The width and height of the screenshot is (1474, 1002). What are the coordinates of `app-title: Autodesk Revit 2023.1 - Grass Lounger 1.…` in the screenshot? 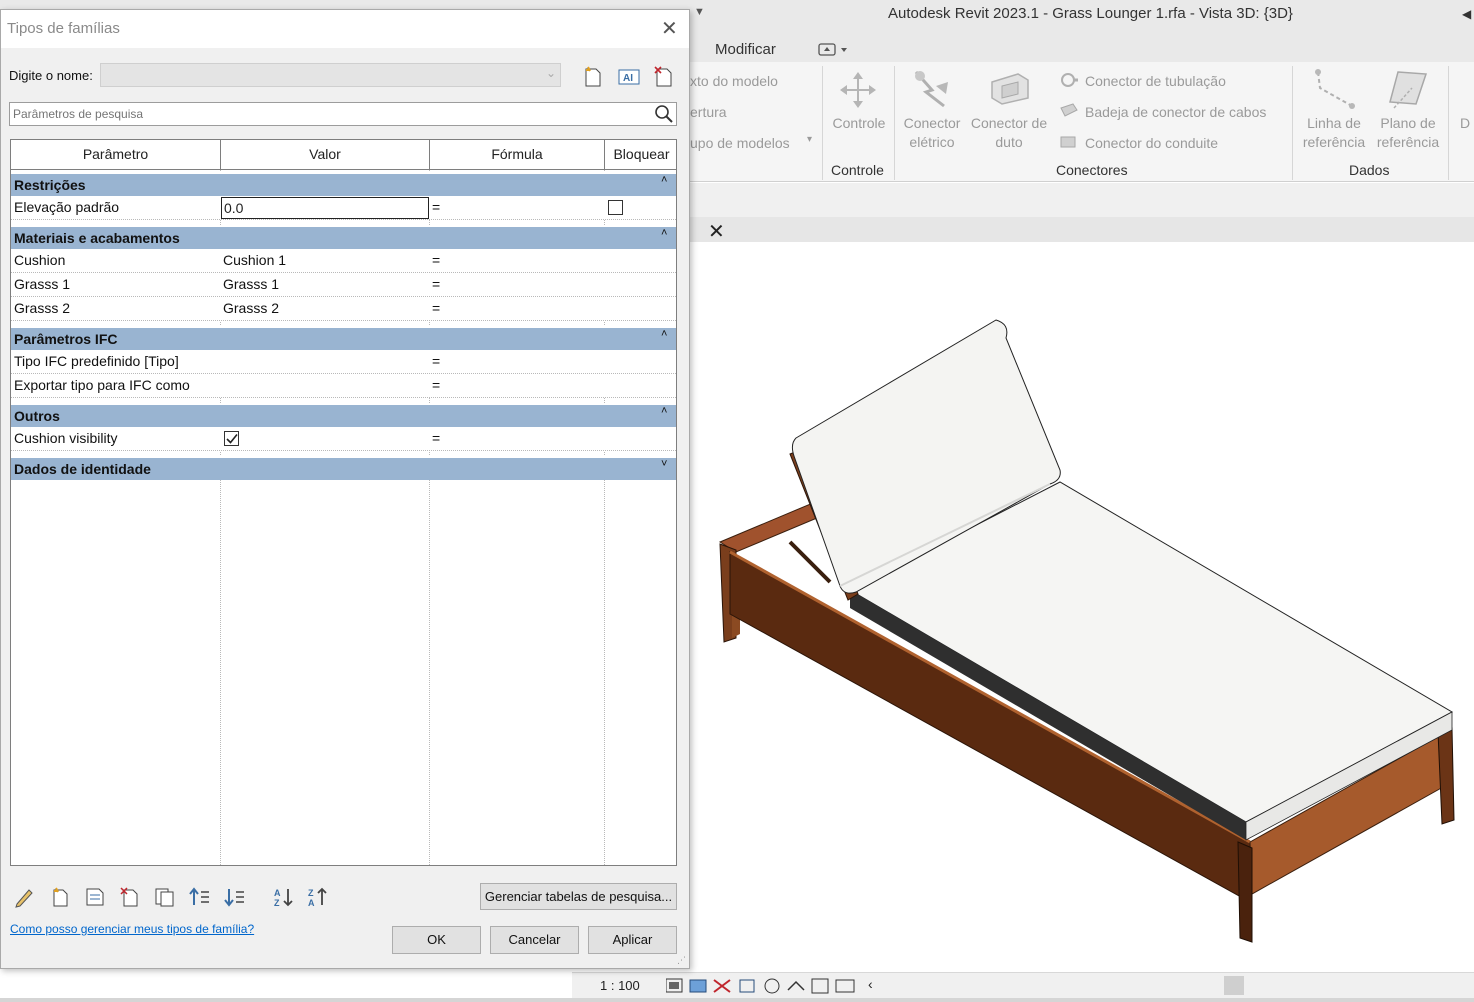 It's located at (1090, 13).